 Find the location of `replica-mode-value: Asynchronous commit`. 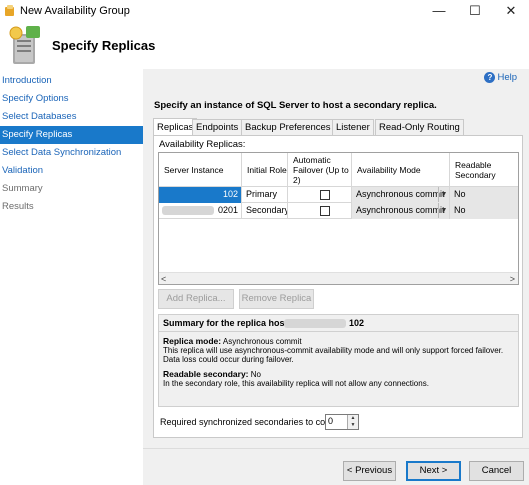

replica-mode-value: Asynchronous commit is located at coordinates (262, 341).